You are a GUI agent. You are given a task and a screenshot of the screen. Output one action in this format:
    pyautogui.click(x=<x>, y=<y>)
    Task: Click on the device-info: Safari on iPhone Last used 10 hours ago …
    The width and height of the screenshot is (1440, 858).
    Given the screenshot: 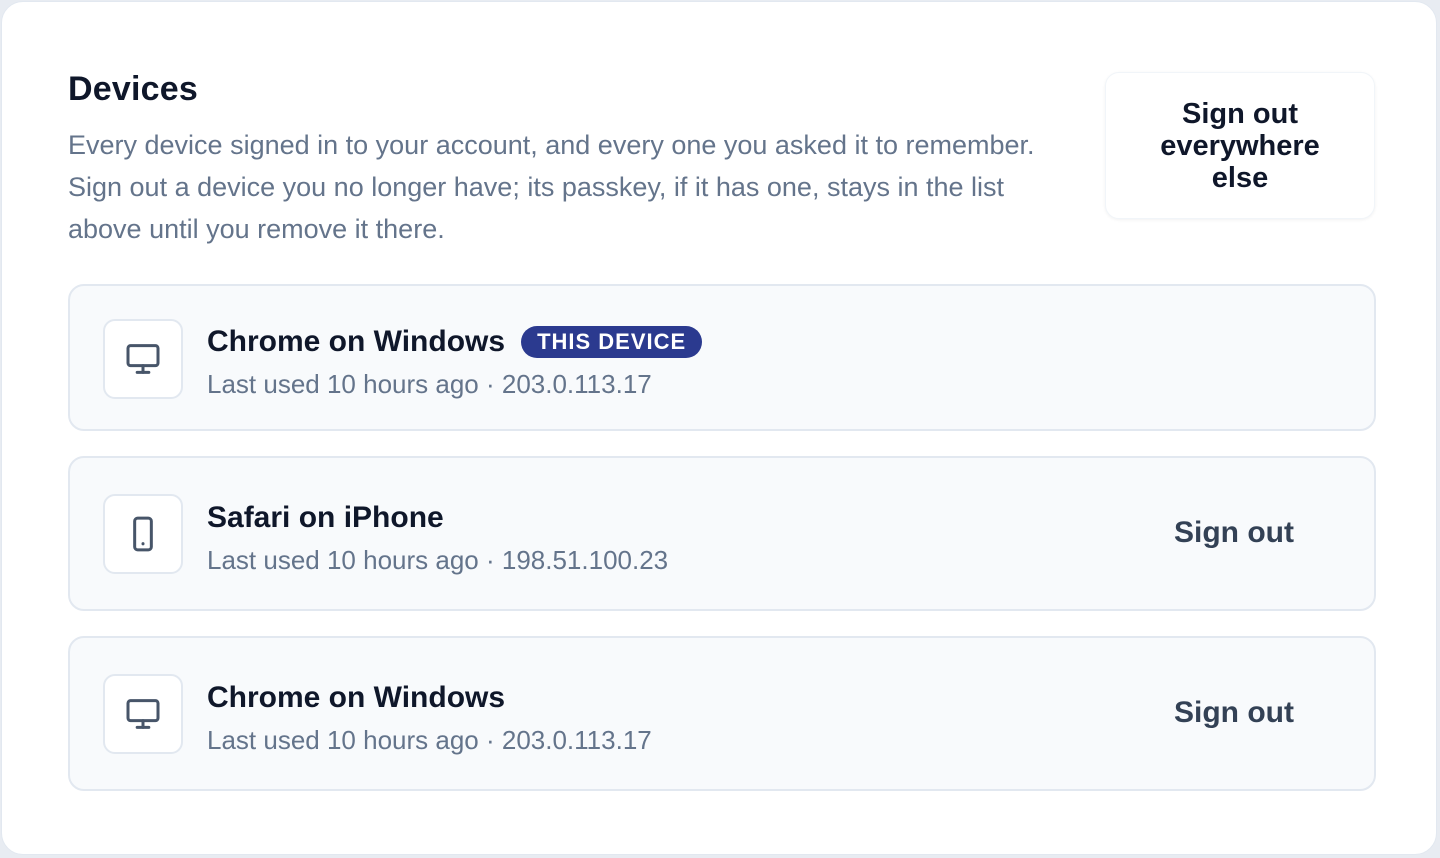 What is the action you would take?
    pyautogui.click(x=437, y=538)
    